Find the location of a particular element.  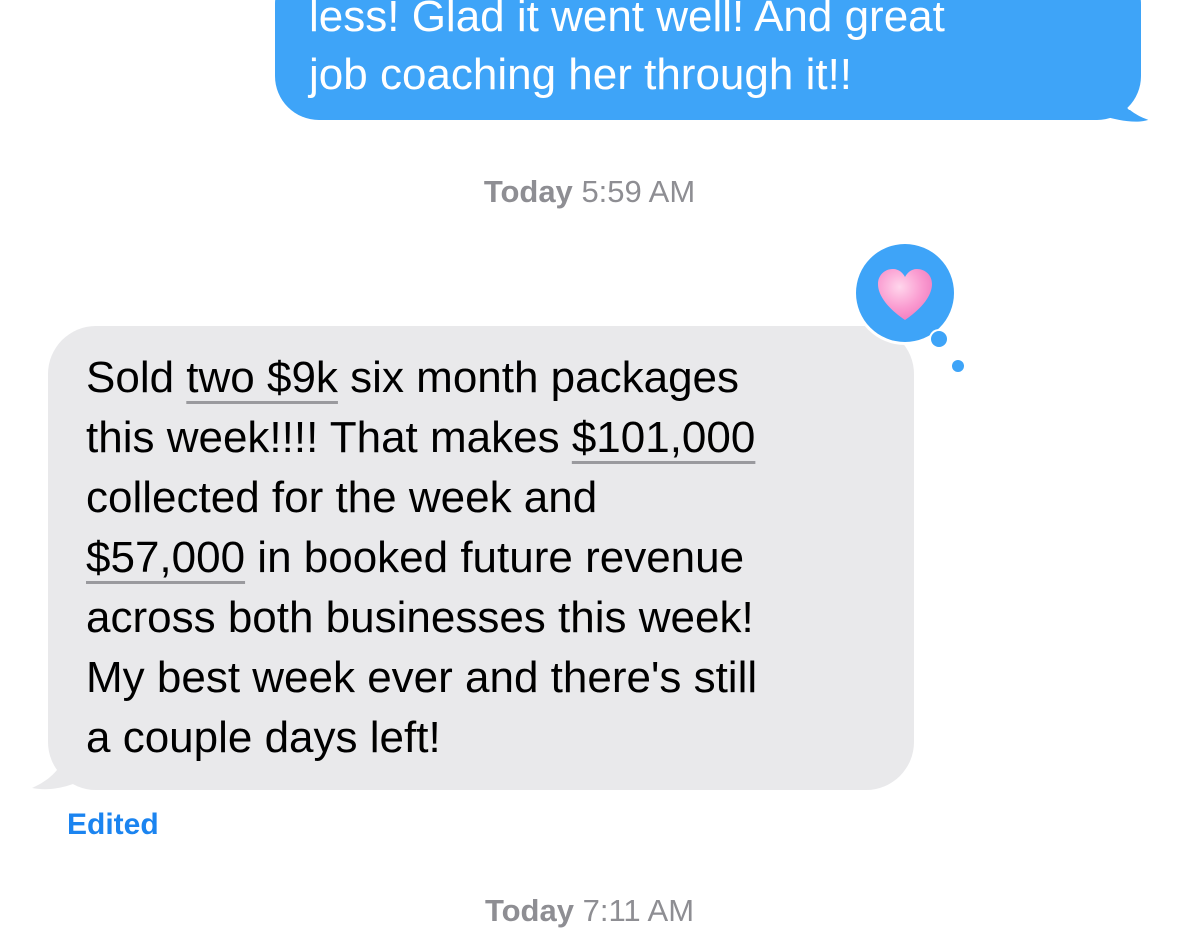

sent-bubble-tail is located at coordinates (1124, 101).